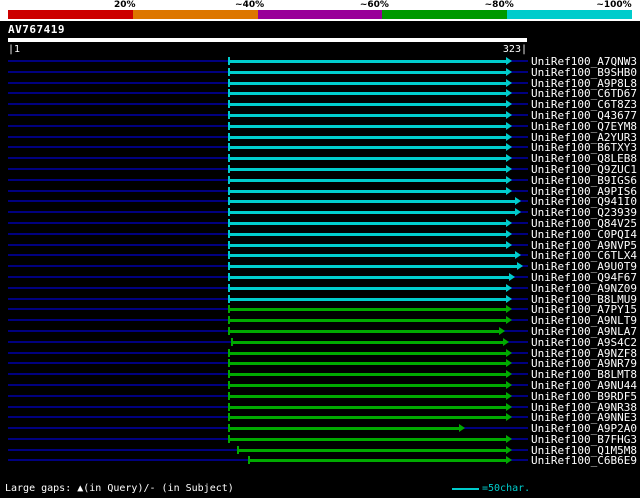 The height and width of the screenshot is (498, 640). I want to click on query-bar, so click(267, 40).